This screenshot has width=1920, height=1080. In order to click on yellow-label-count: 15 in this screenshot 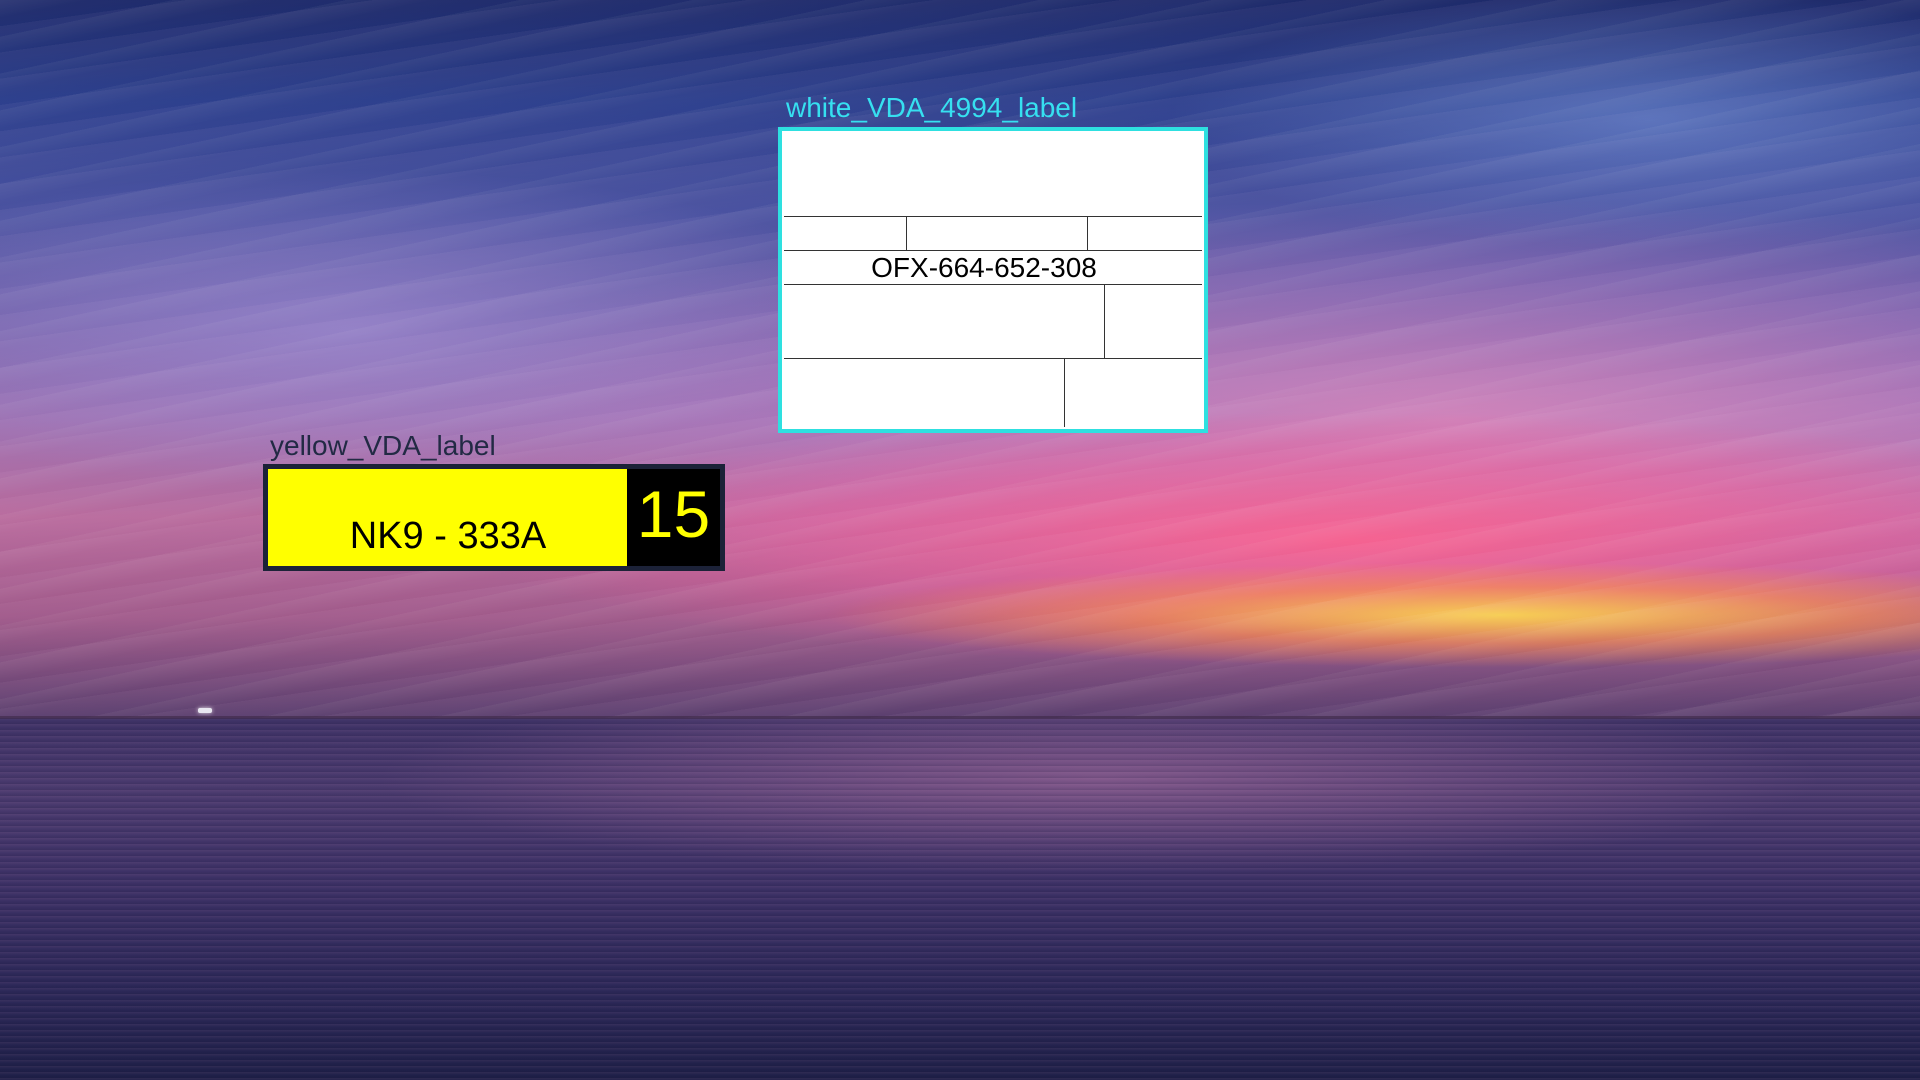, I will do `click(673, 517)`.